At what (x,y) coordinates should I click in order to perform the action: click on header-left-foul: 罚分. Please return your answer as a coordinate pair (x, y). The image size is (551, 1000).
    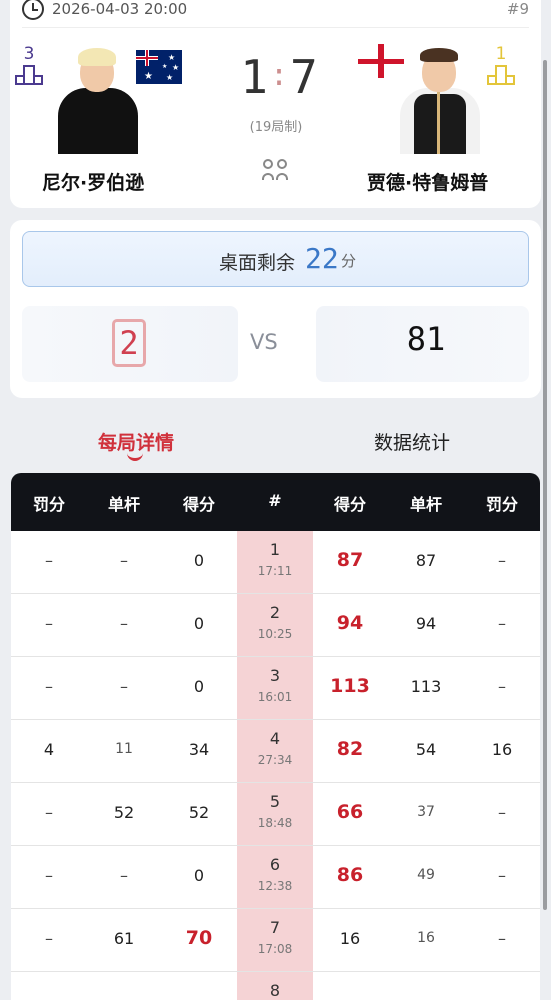
    Looking at the image, I should click on (48, 504).